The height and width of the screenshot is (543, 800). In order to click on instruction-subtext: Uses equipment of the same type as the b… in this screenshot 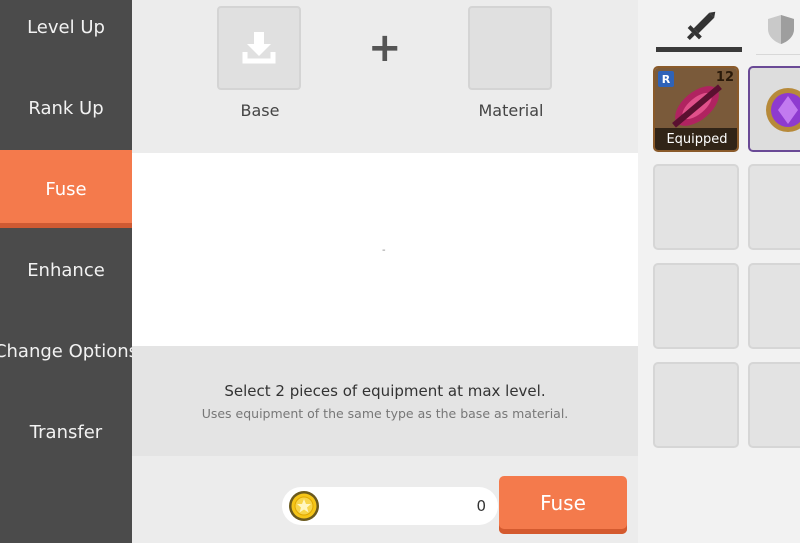, I will do `click(385, 413)`.